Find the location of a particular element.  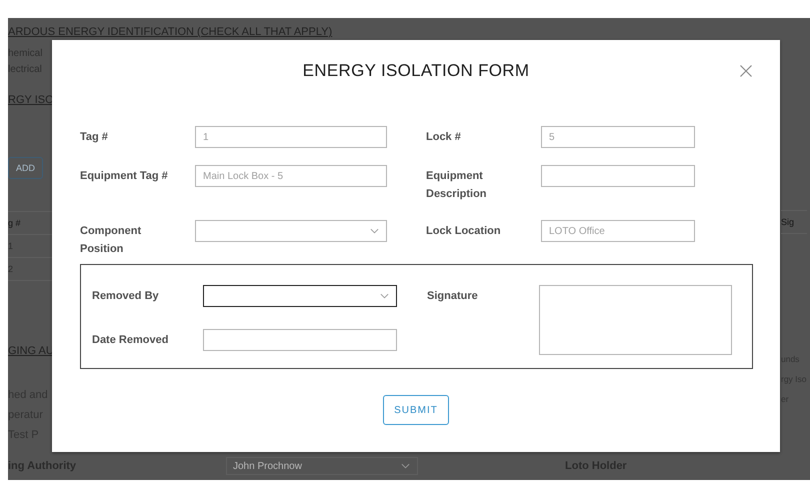

field-label: Equipment Description is located at coordinates (457, 185).